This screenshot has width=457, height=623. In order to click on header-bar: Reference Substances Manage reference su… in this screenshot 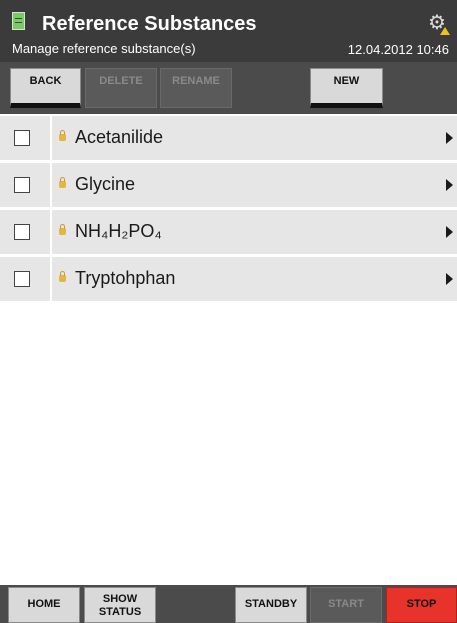, I will do `click(228, 31)`.